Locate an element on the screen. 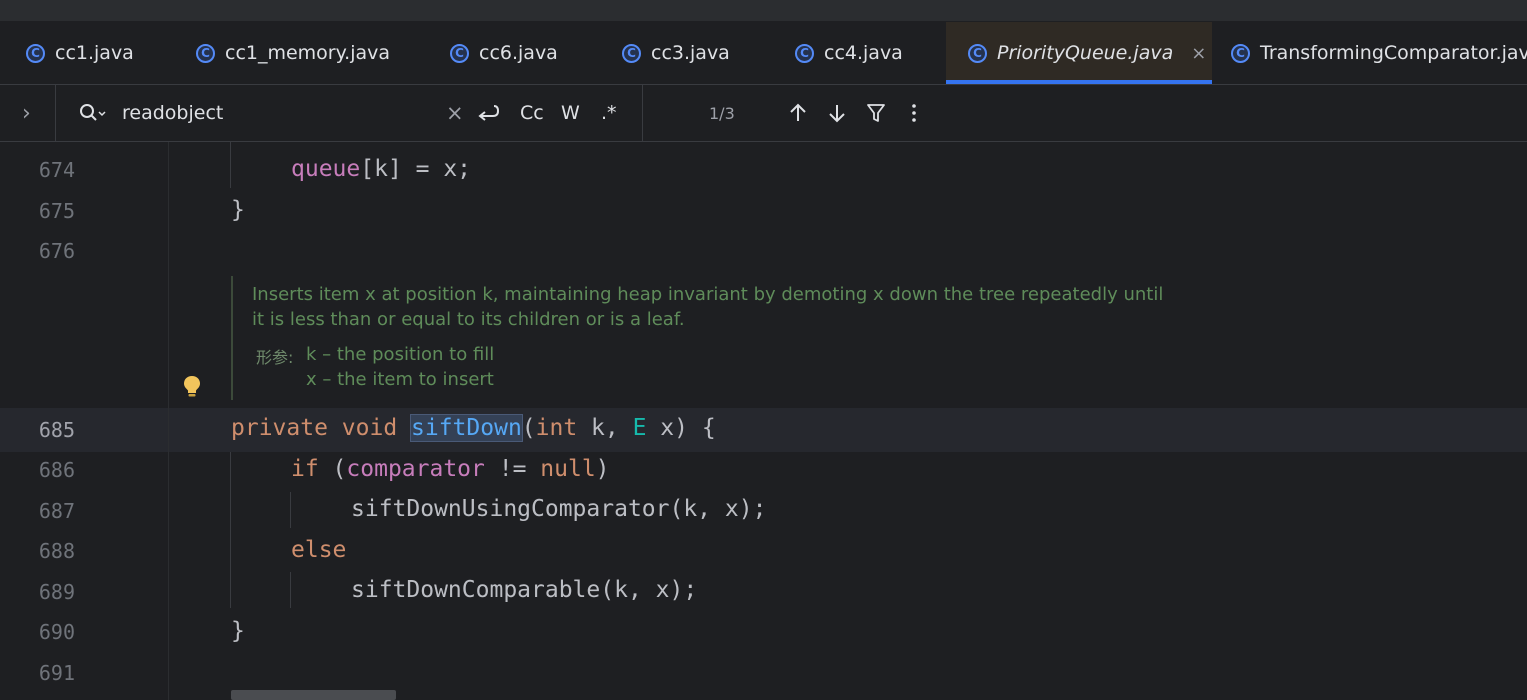 This screenshot has height=700, width=1527. doc-param: x – the item to insert is located at coordinates (400, 379).